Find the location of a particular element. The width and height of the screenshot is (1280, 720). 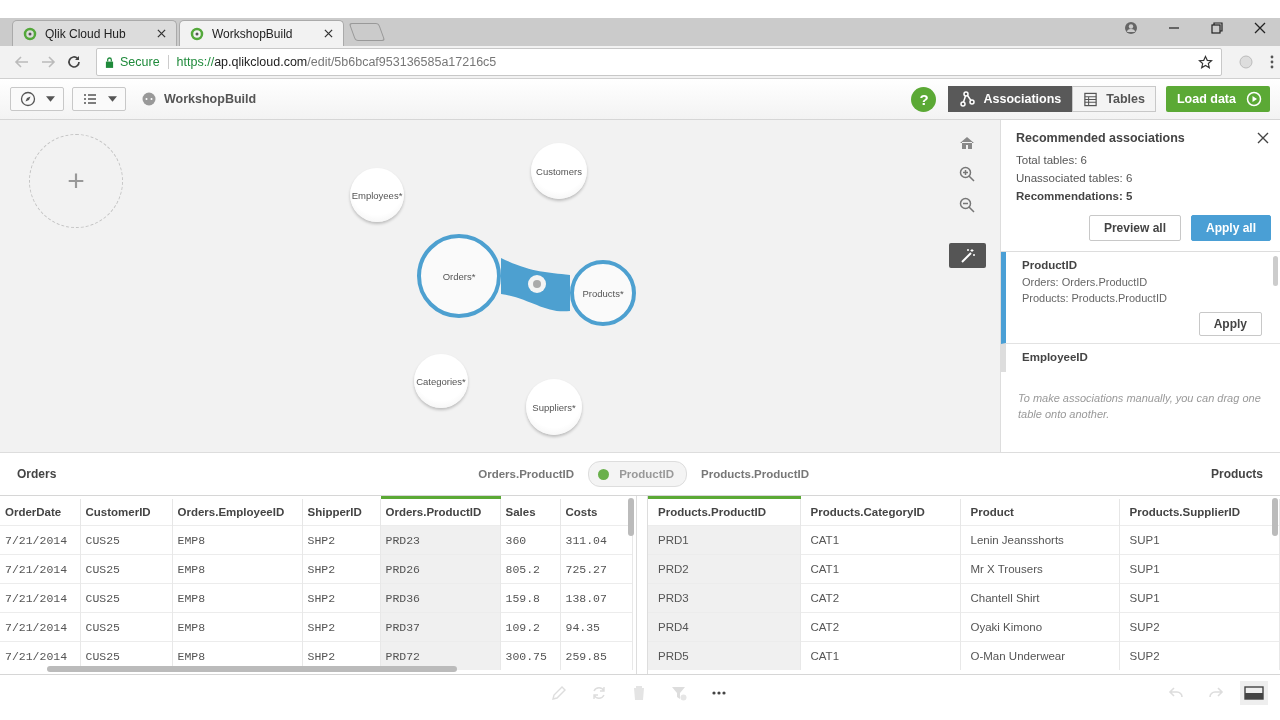

table-cell: PRD72 is located at coordinates (440, 655).